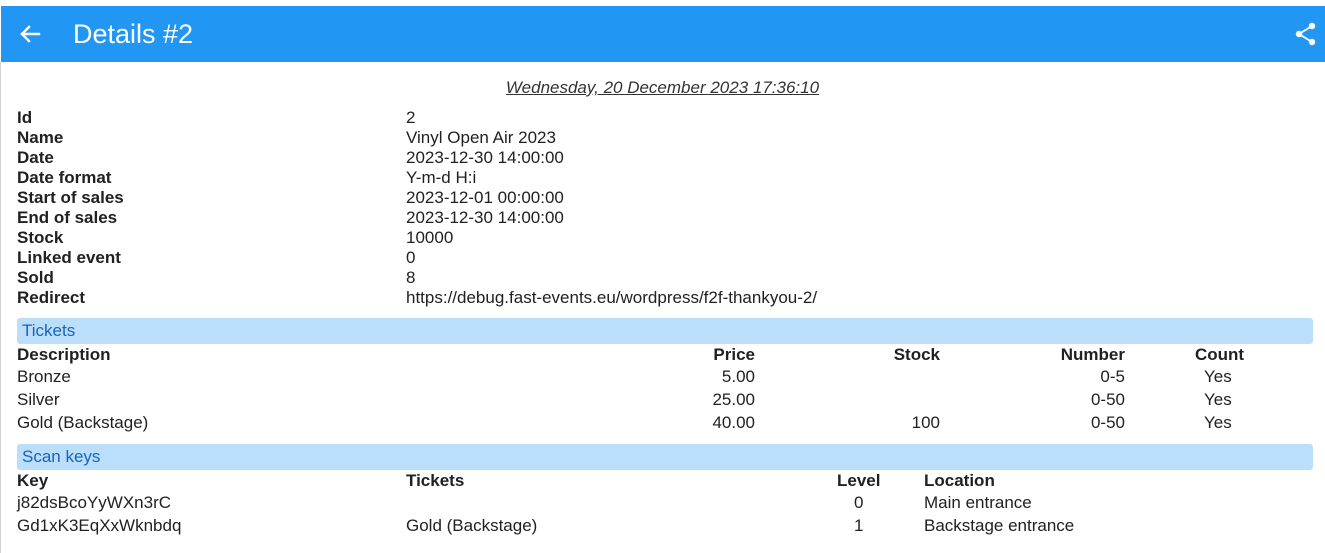 This screenshot has height=553, width=1325. Describe the element at coordinates (30, 34) in the screenshot. I see `arrow-left-icon` at that location.